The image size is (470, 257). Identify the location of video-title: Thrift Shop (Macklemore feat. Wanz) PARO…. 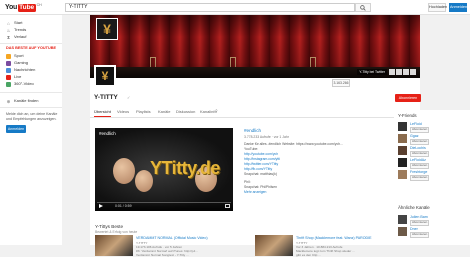
(334, 238).